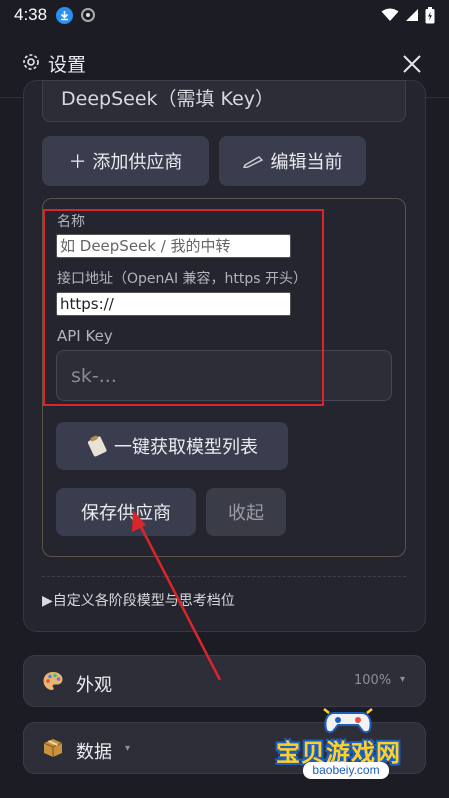  I want to click on watermark-url: baobeiy.com, so click(346, 770).